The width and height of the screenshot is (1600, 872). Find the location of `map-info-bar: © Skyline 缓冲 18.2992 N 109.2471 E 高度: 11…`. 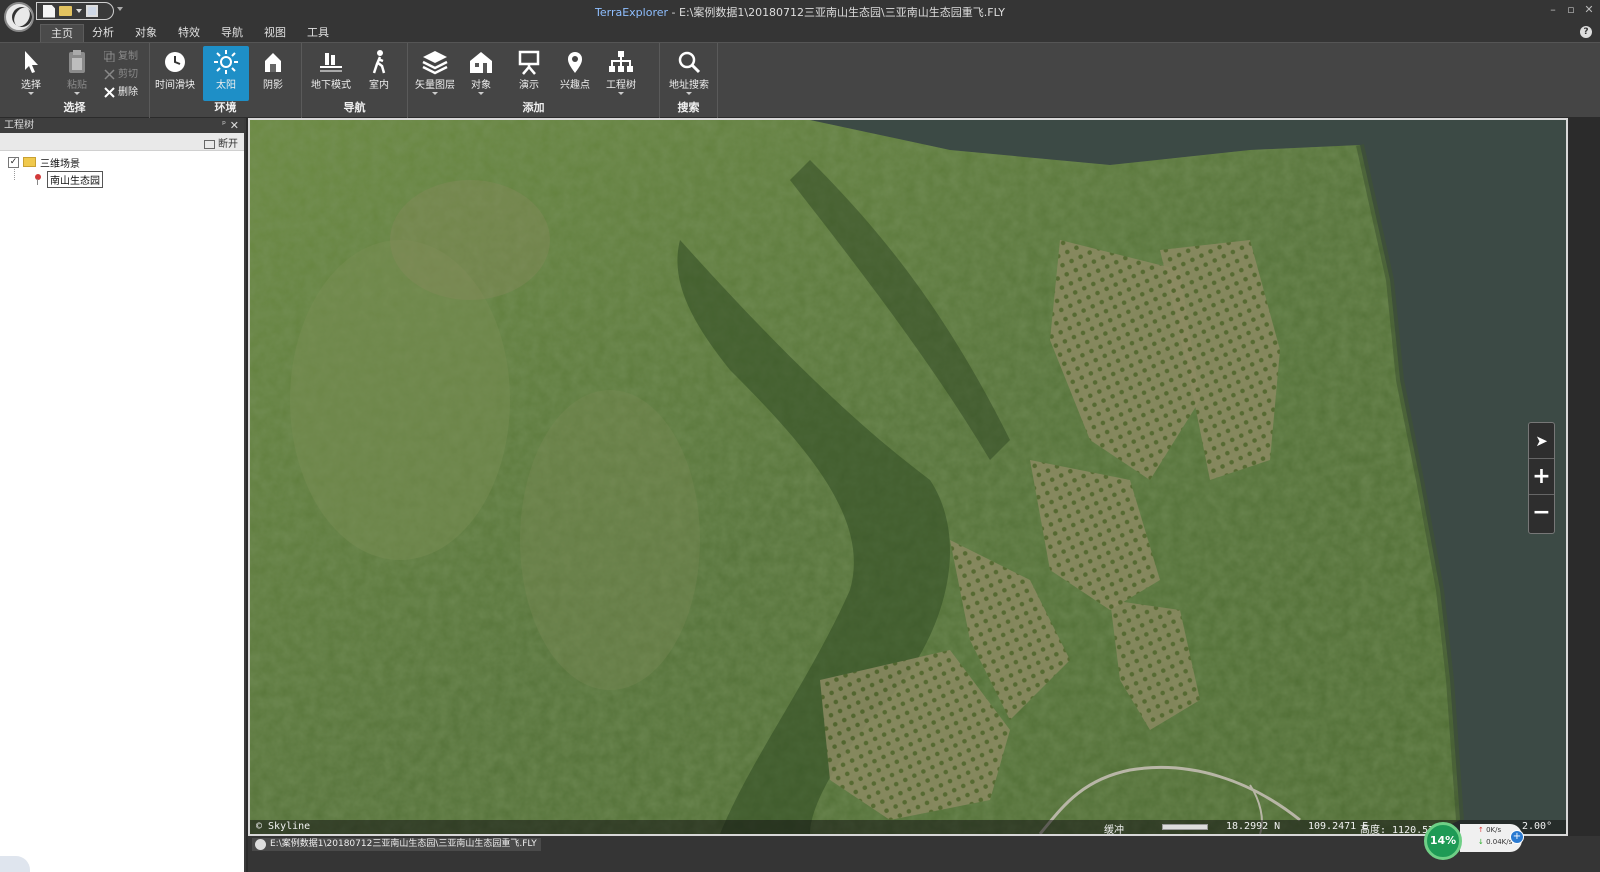

map-info-bar: © Skyline 缓冲 18.2992 N 109.2471 E 高度: 11… is located at coordinates (908, 828).